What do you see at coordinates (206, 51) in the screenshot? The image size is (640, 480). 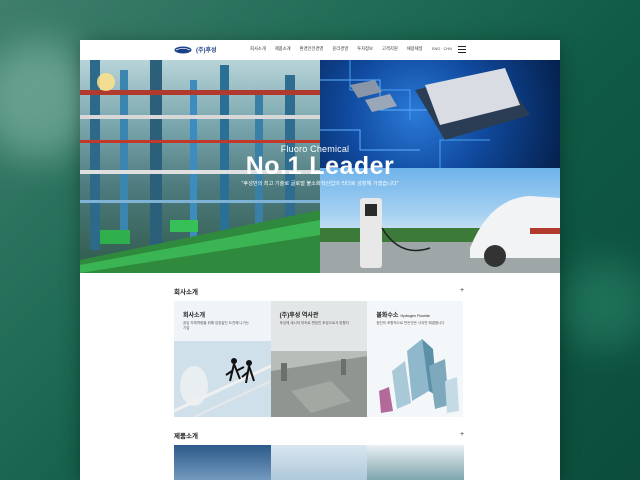 I see `logo-text: (주)후성` at bounding box center [206, 51].